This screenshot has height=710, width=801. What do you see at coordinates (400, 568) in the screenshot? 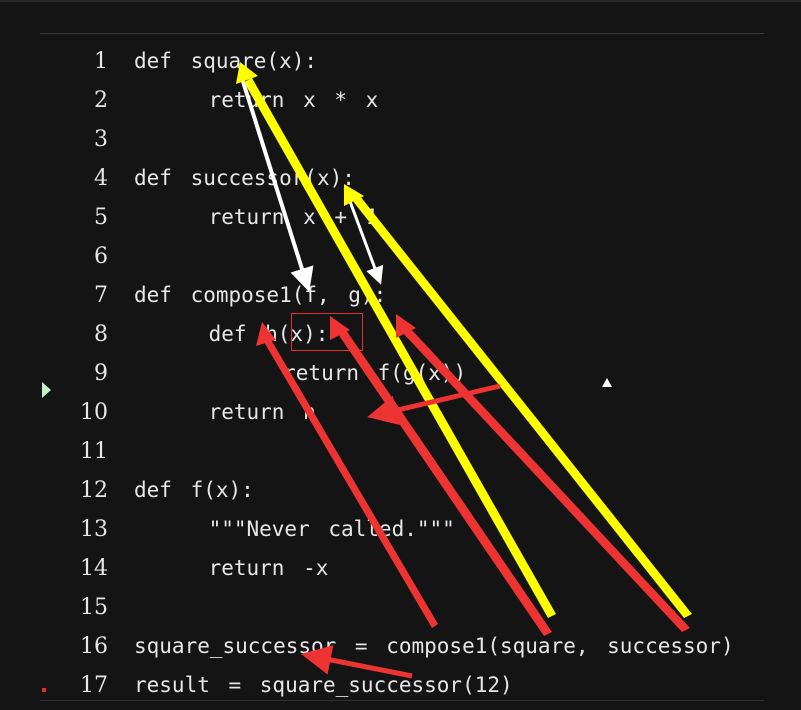
I see `code-line-14: 14 return -x` at bounding box center [400, 568].